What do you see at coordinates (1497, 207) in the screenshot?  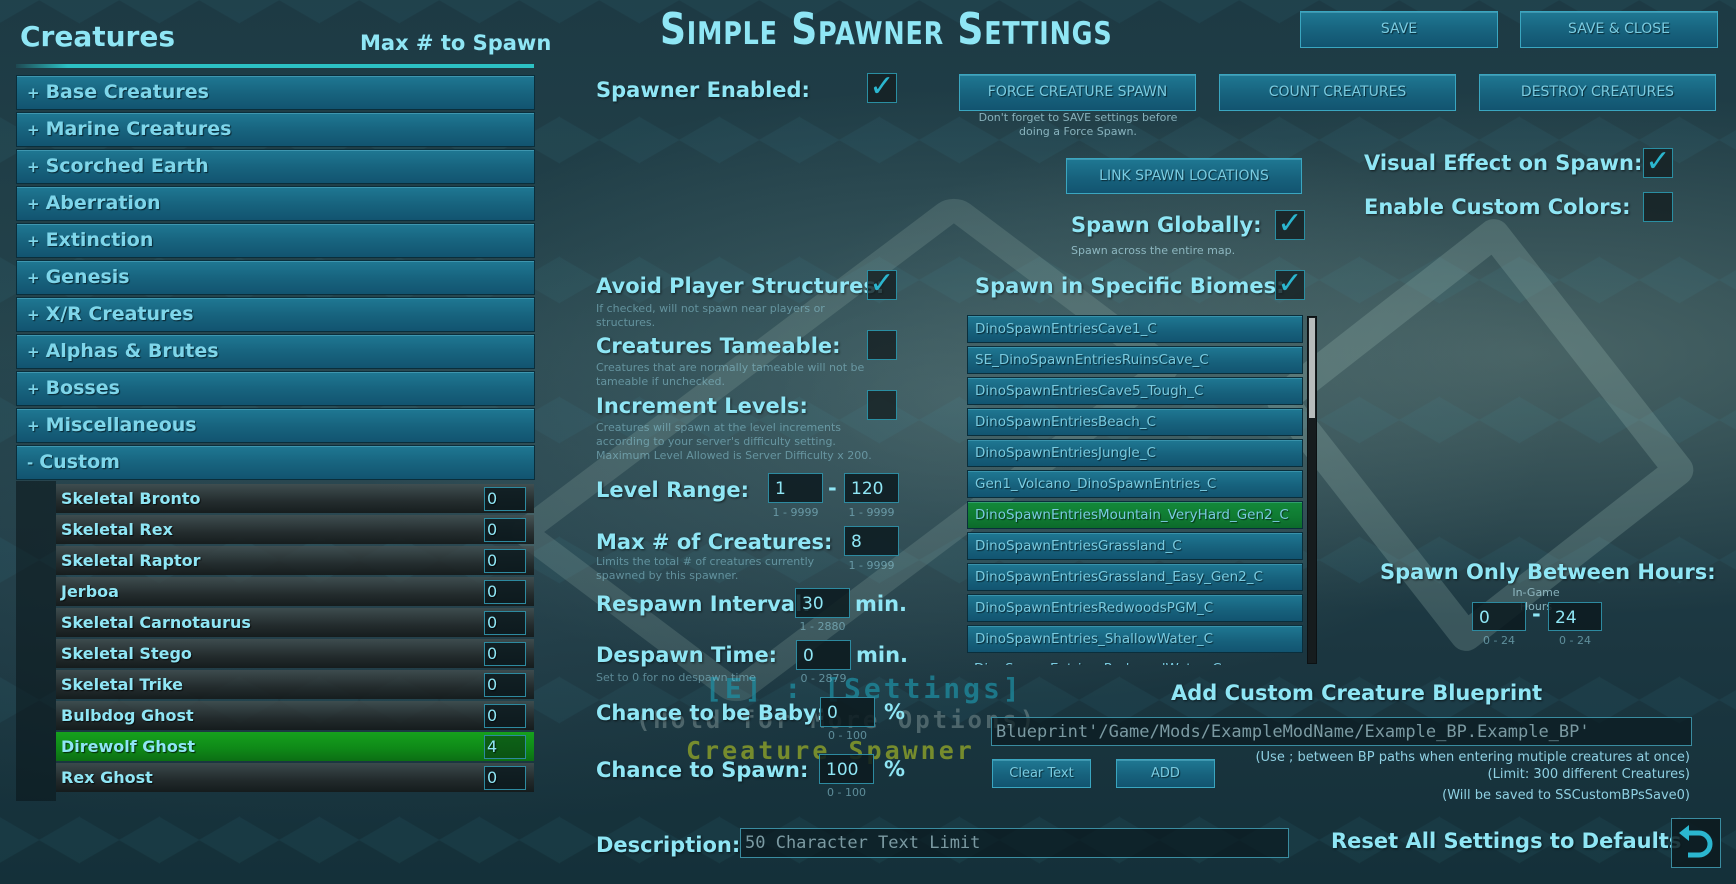 I see `custom-colors-label: Enable Custom Colors:` at bounding box center [1497, 207].